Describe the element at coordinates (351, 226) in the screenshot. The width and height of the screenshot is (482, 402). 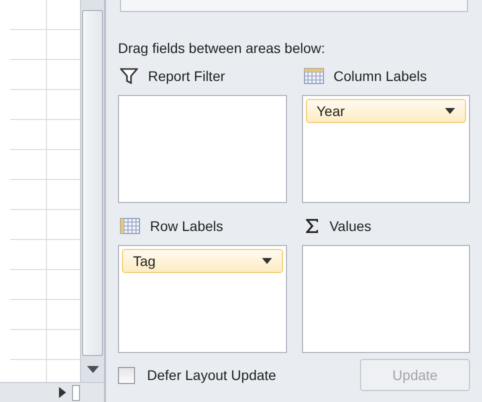
I see `area-title: Values` at that location.